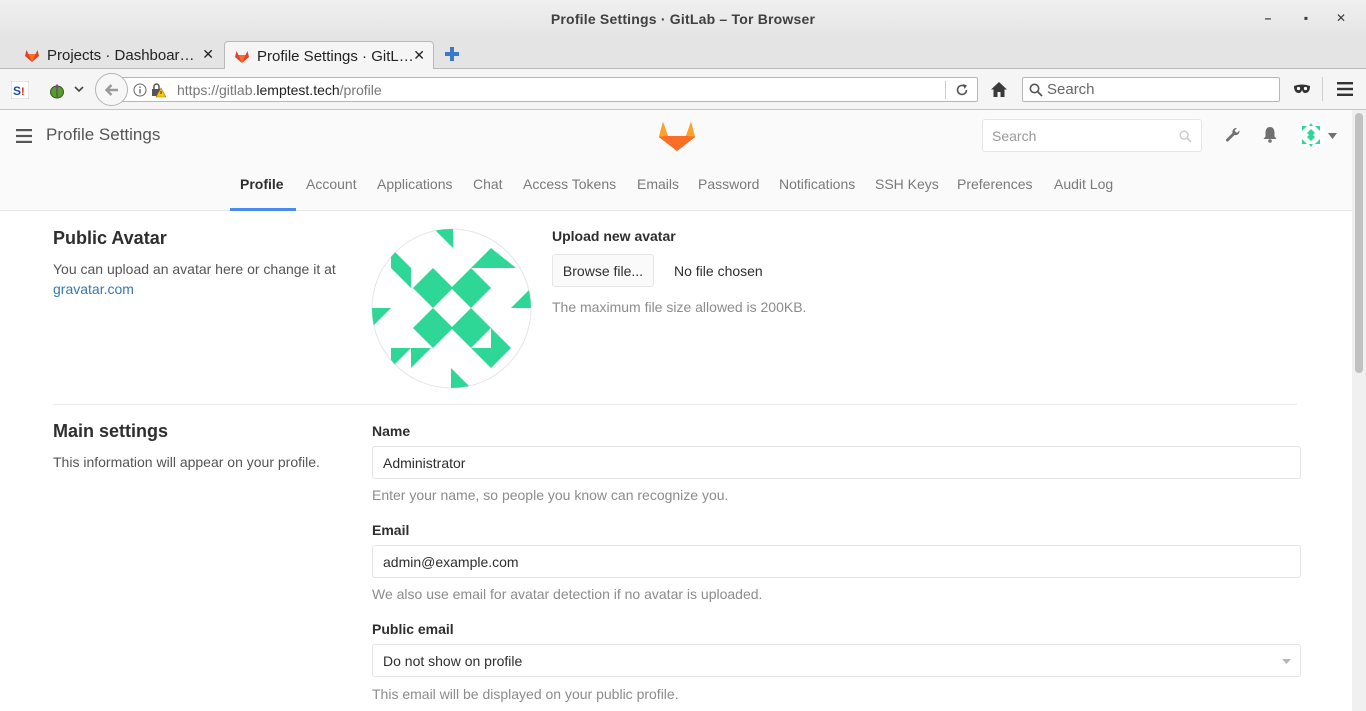 Image resolution: width=1366 pixels, height=711 pixels. Describe the element at coordinates (548, 89) in the screenshot. I see `url-bar: https://gitlab.lemptest.tech/profile` at that location.